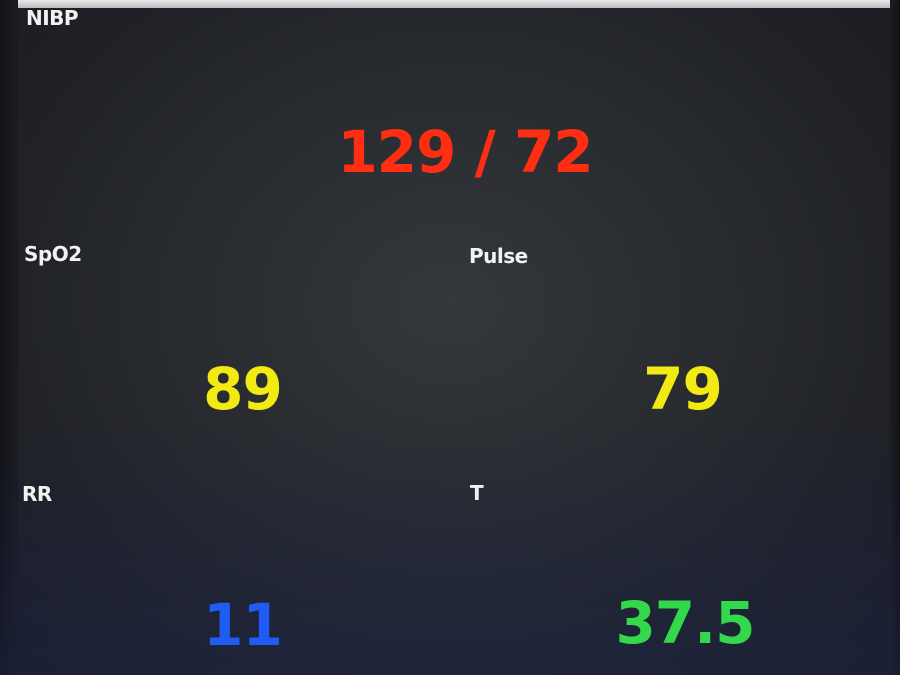 The width and height of the screenshot is (900, 675). I want to click on respiratory-rate-label: RR, so click(37, 494).